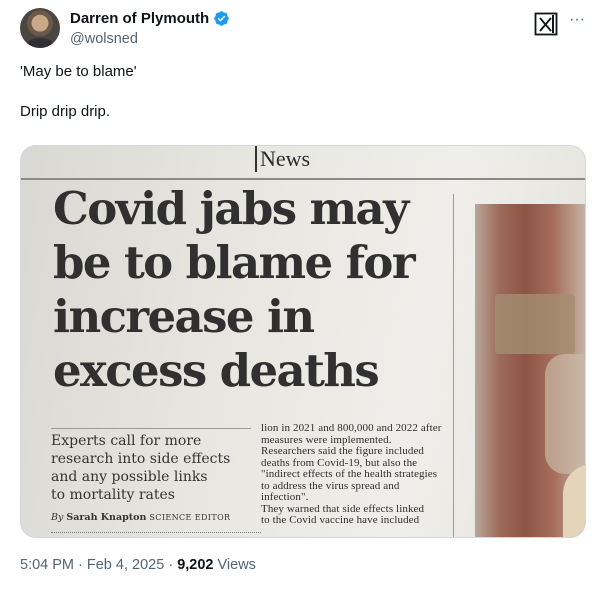  Describe the element at coordinates (156, 534) in the screenshot. I see `newspaper-cutoff-text` at that location.